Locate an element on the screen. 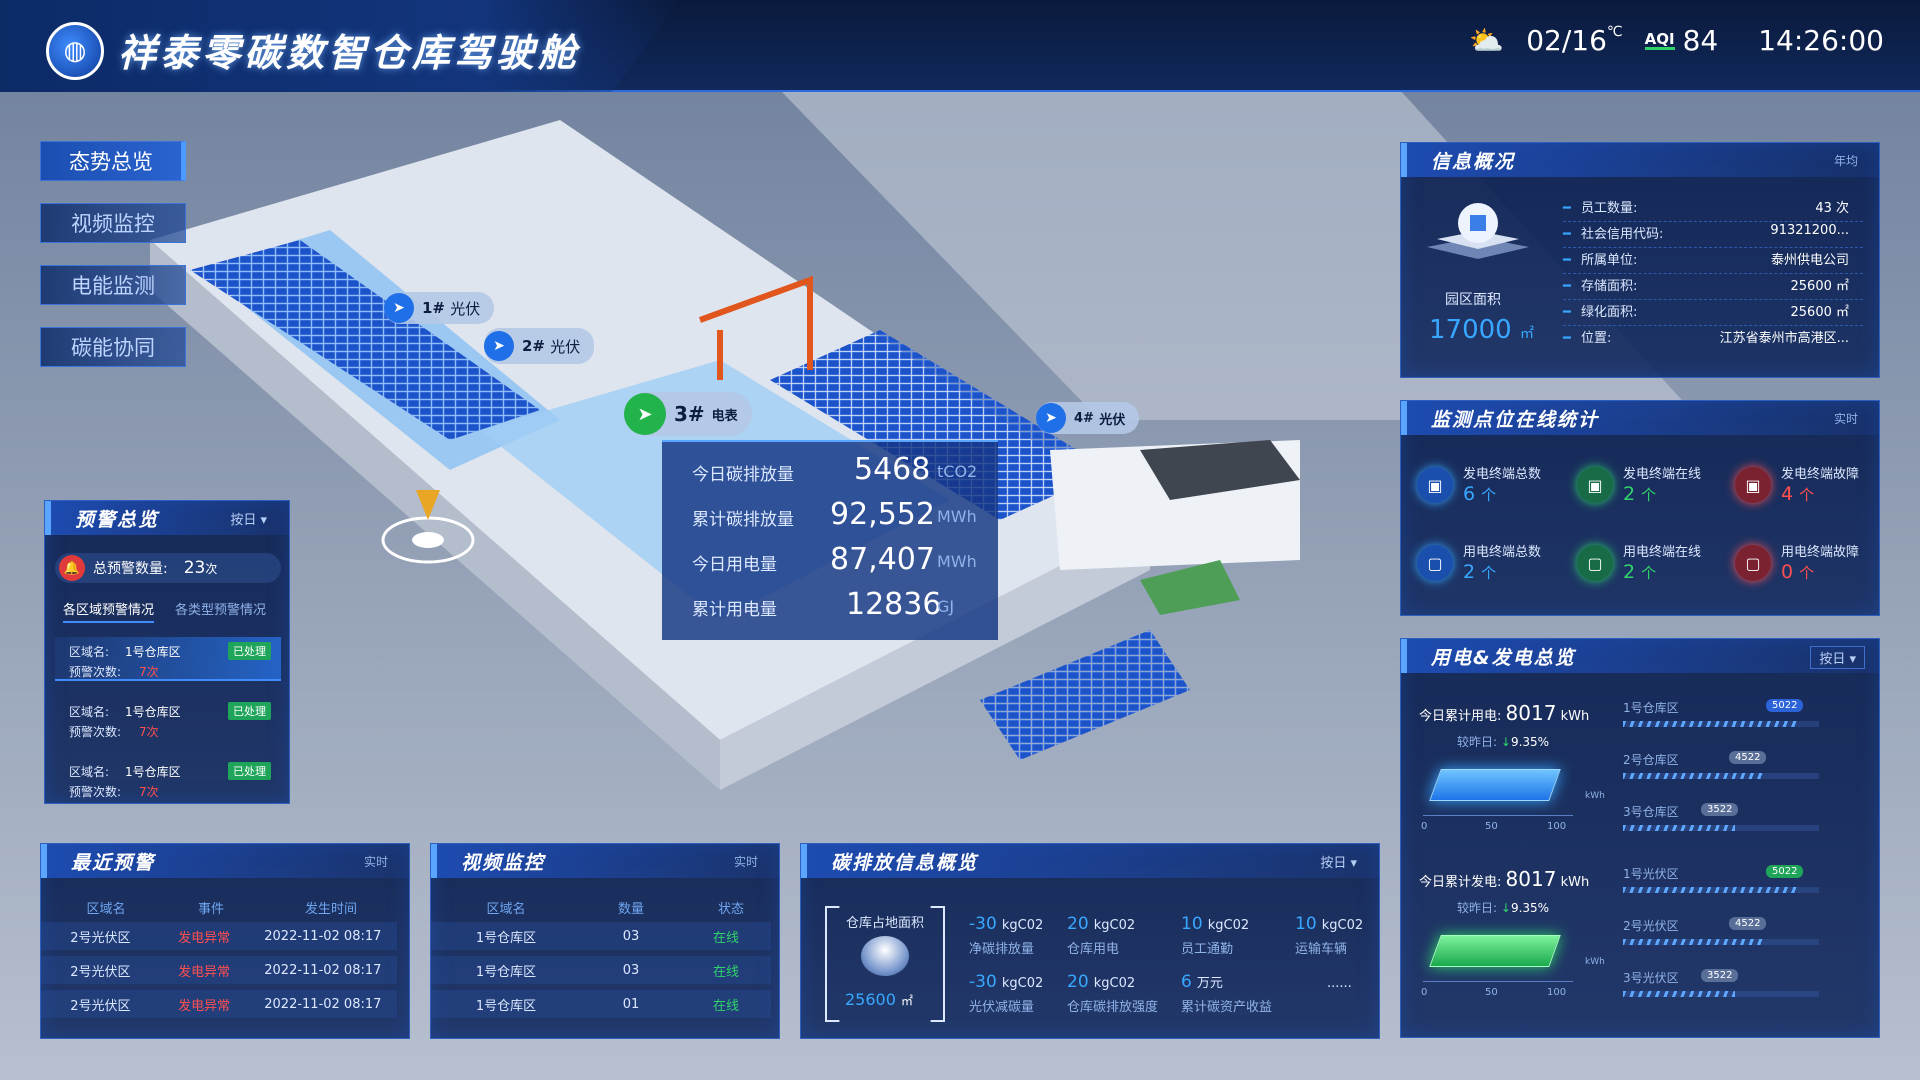 This screenshot has height=1080, width=1920. count-label: 预警次数: is located at coordinates (95, 732).